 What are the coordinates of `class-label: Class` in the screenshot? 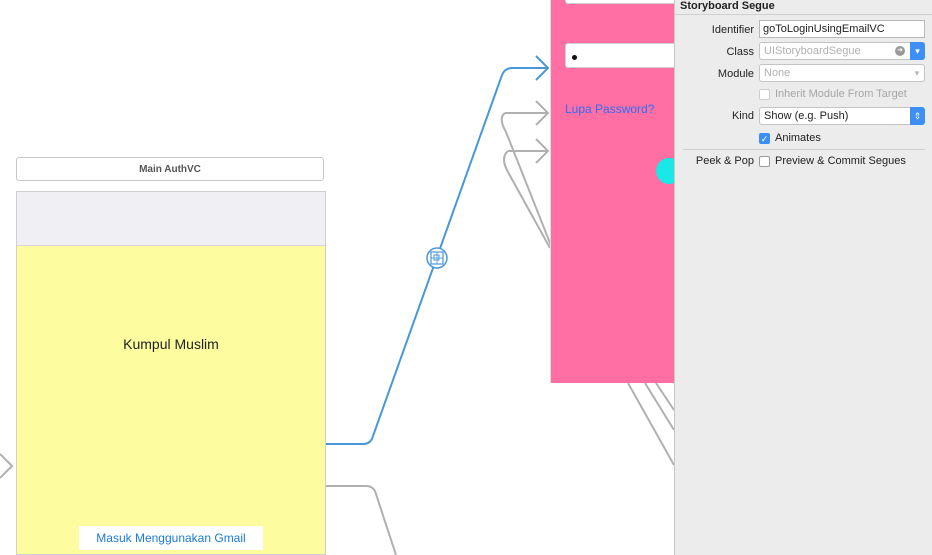 It's located at (740, 52).